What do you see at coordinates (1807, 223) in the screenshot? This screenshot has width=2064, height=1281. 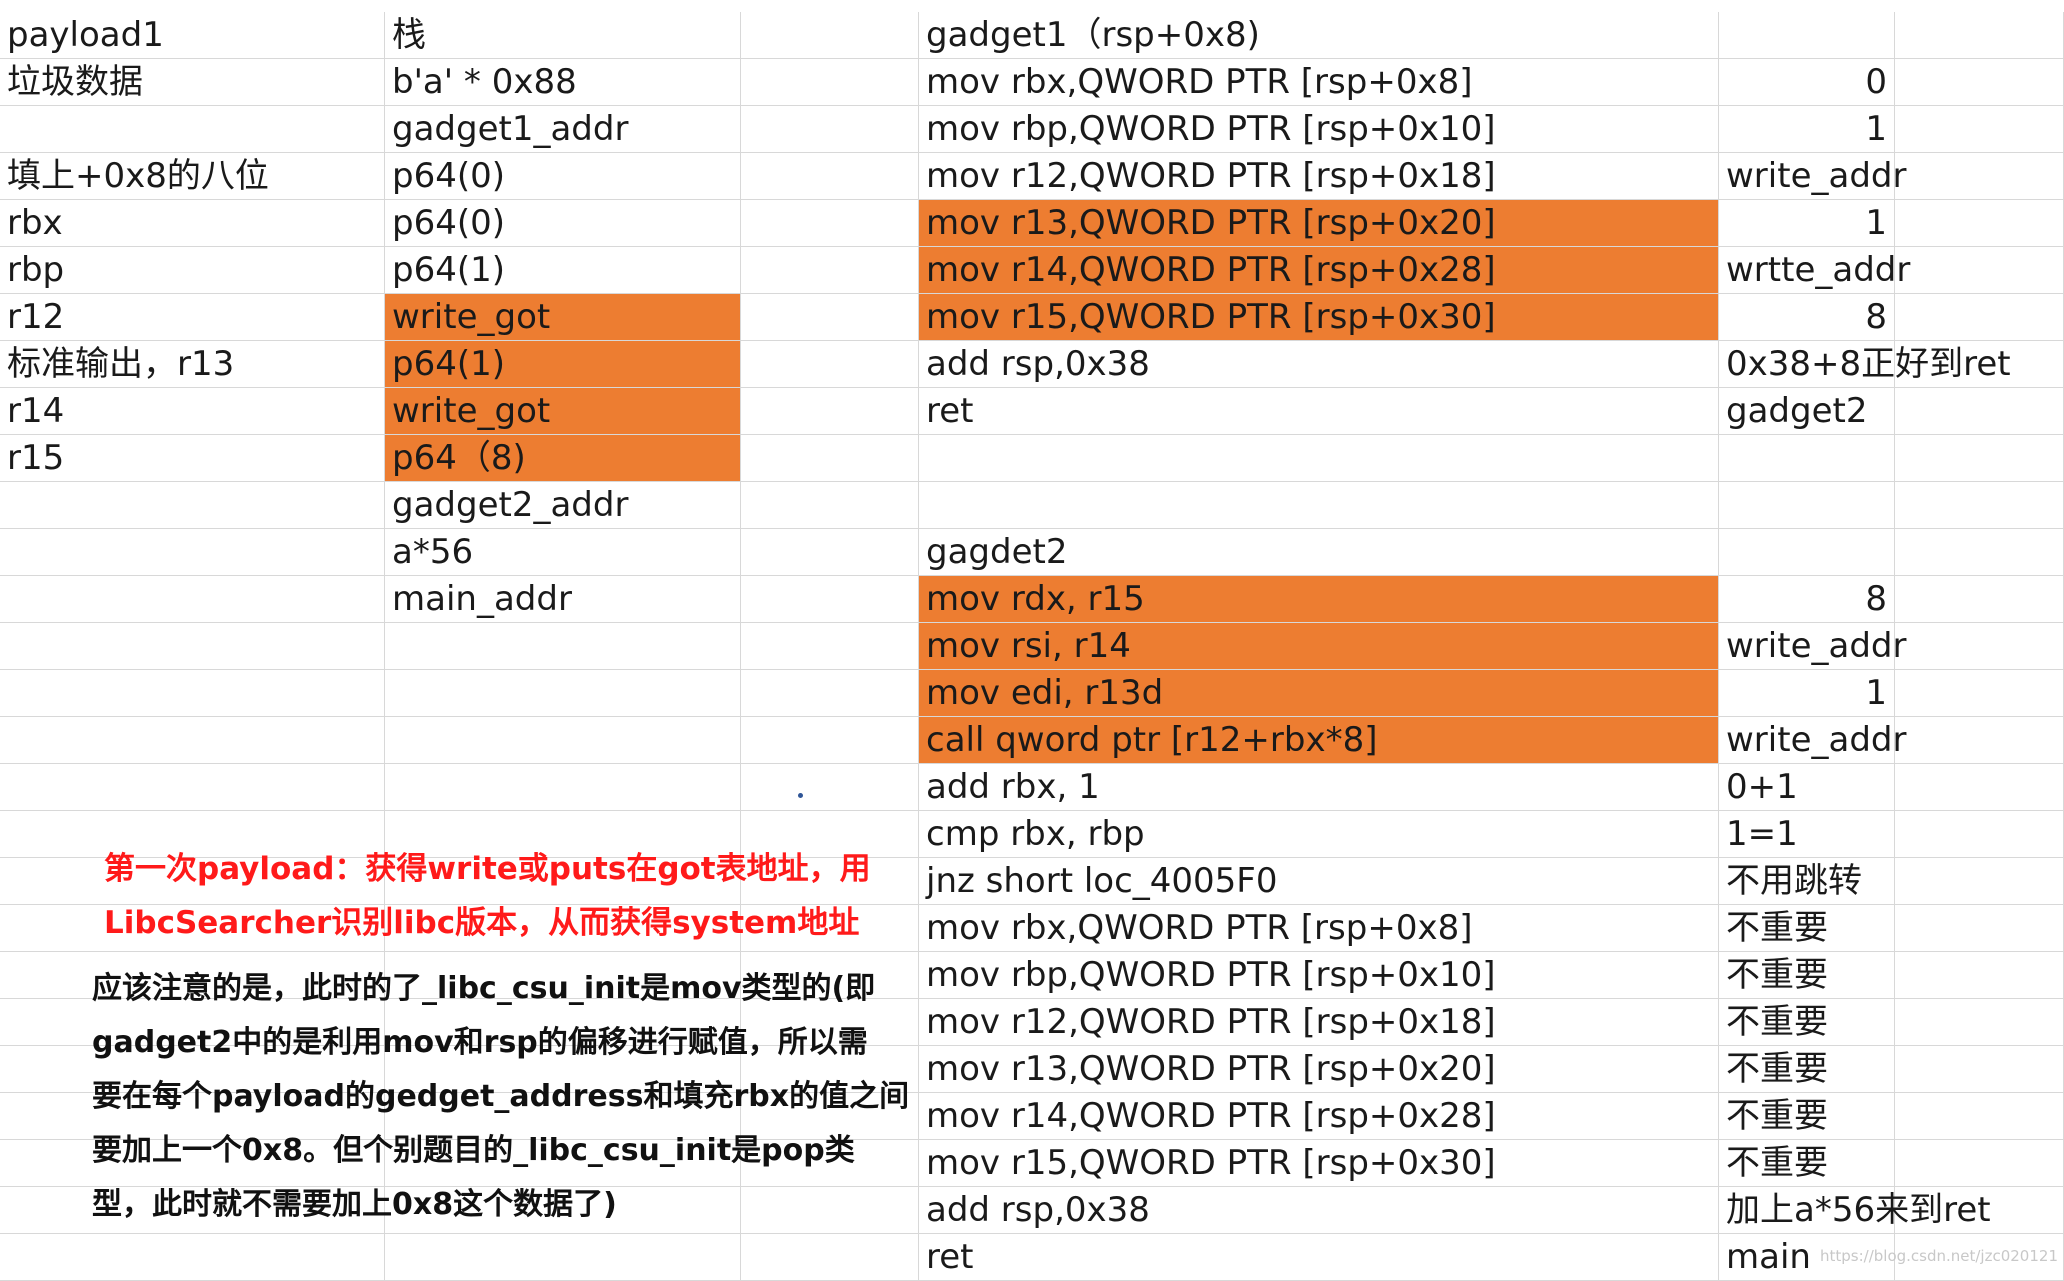 I see `cell-colE-row-4: 1` at bounding box center [1807, 223].